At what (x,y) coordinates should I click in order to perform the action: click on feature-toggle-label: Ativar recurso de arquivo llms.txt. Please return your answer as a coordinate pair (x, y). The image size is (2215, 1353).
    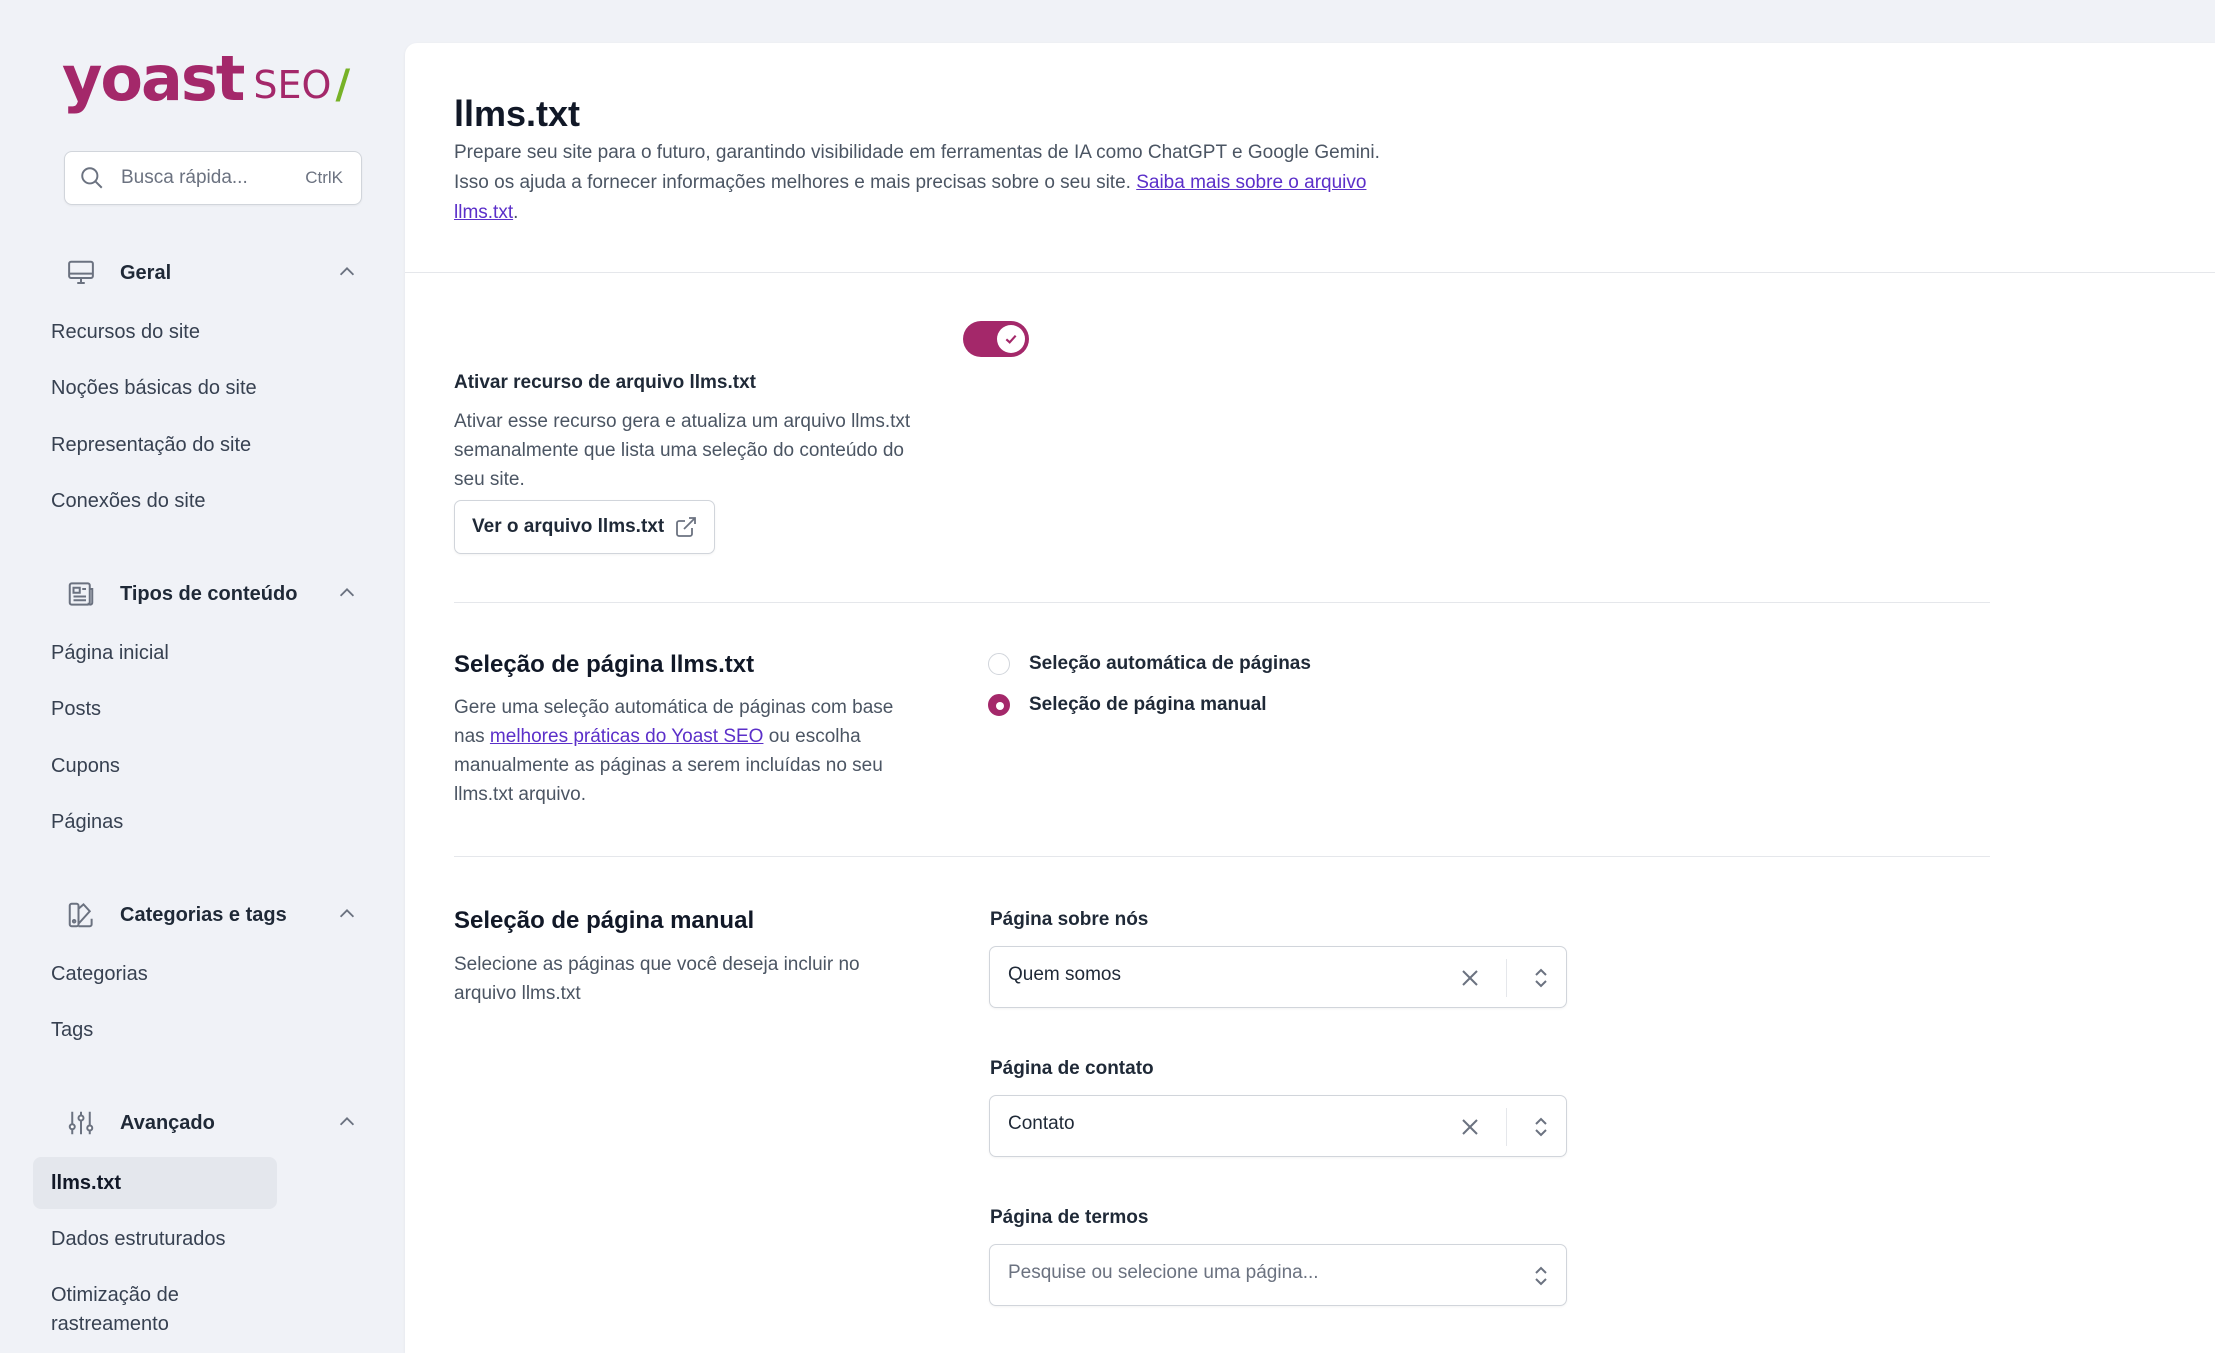
    Looking at the image, I should click on (605, 382).